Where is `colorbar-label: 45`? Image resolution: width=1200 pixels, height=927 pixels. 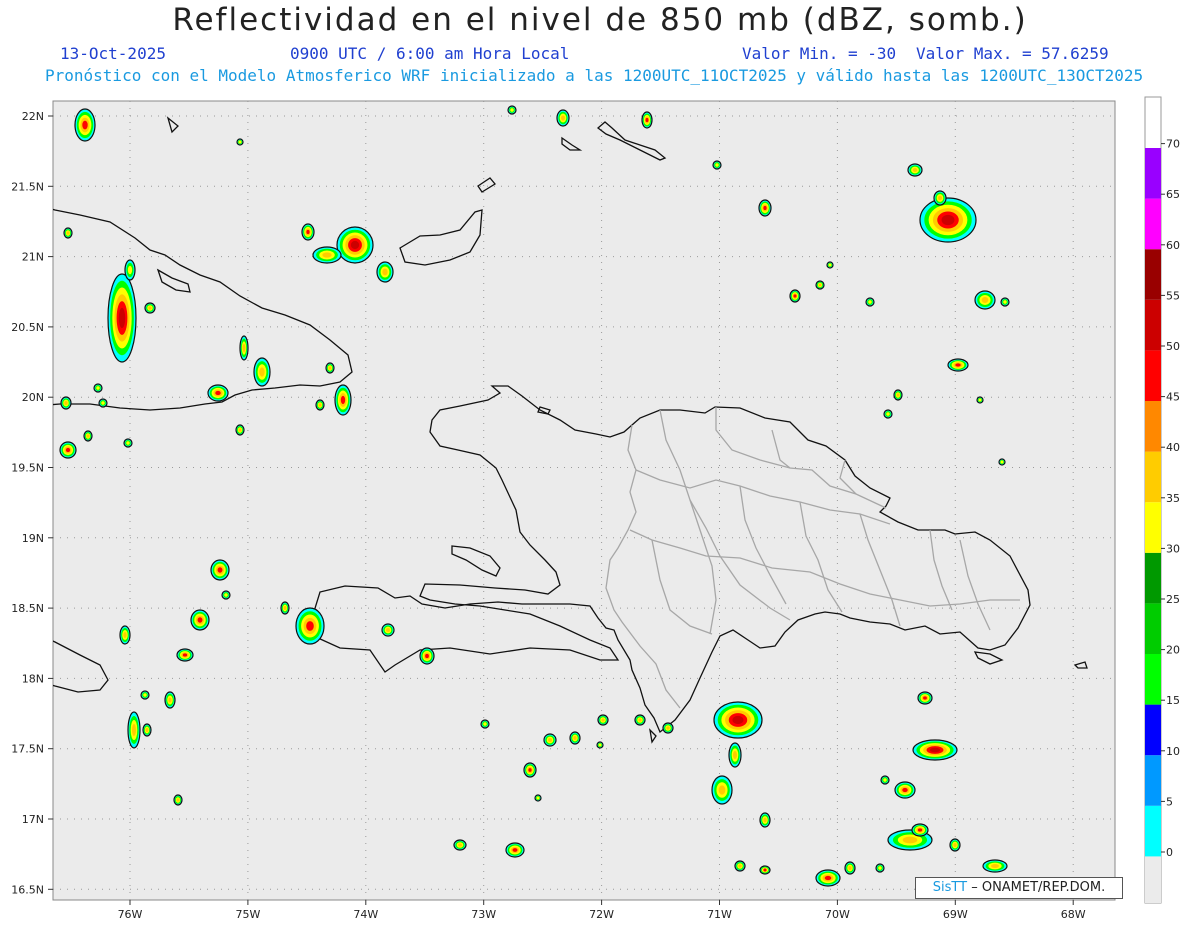
colorbar-label: 45 is located at coordinates (1173, 397).